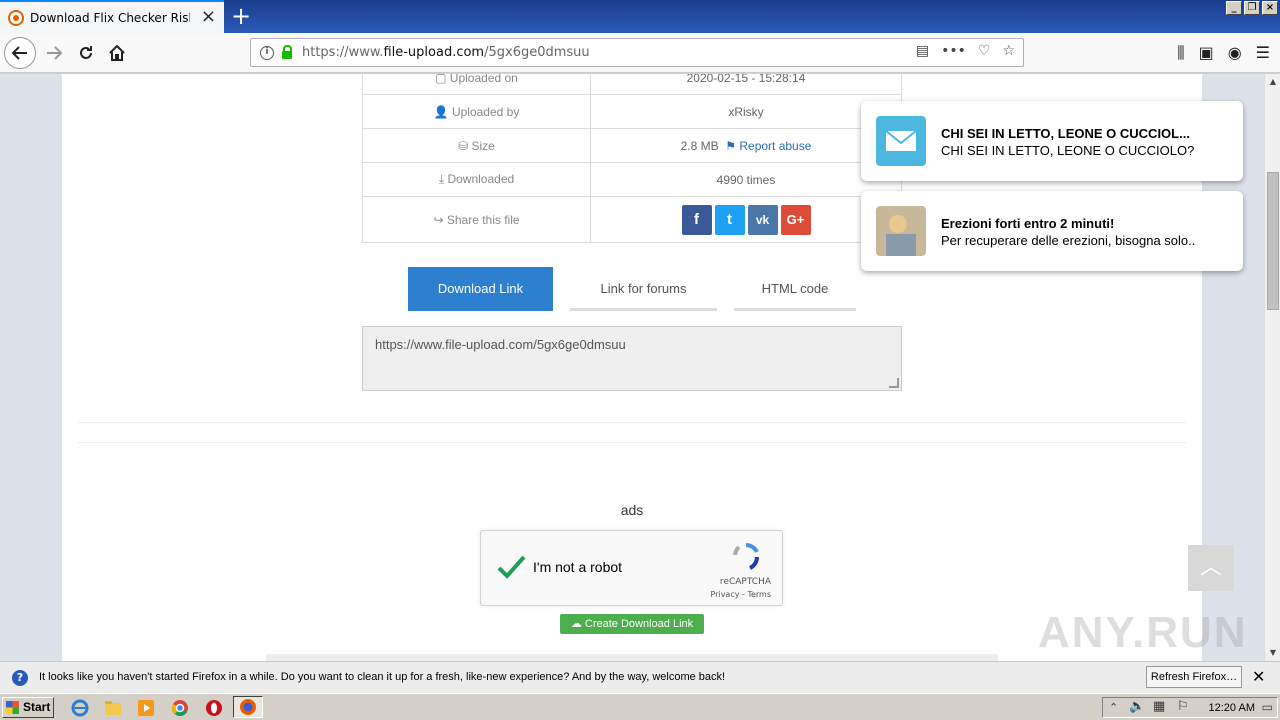 The width and height of the screenshot is (1280, 720). I want to click on url-domain: file-upload.com, so click(434, 52).